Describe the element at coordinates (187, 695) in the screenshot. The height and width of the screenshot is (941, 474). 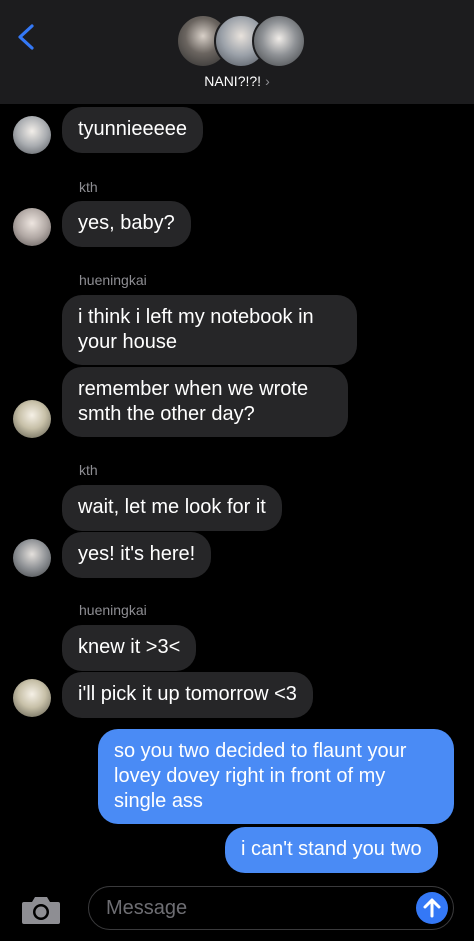
I see `message-bubble: i'll pick it up tomorrow <3` at that location.